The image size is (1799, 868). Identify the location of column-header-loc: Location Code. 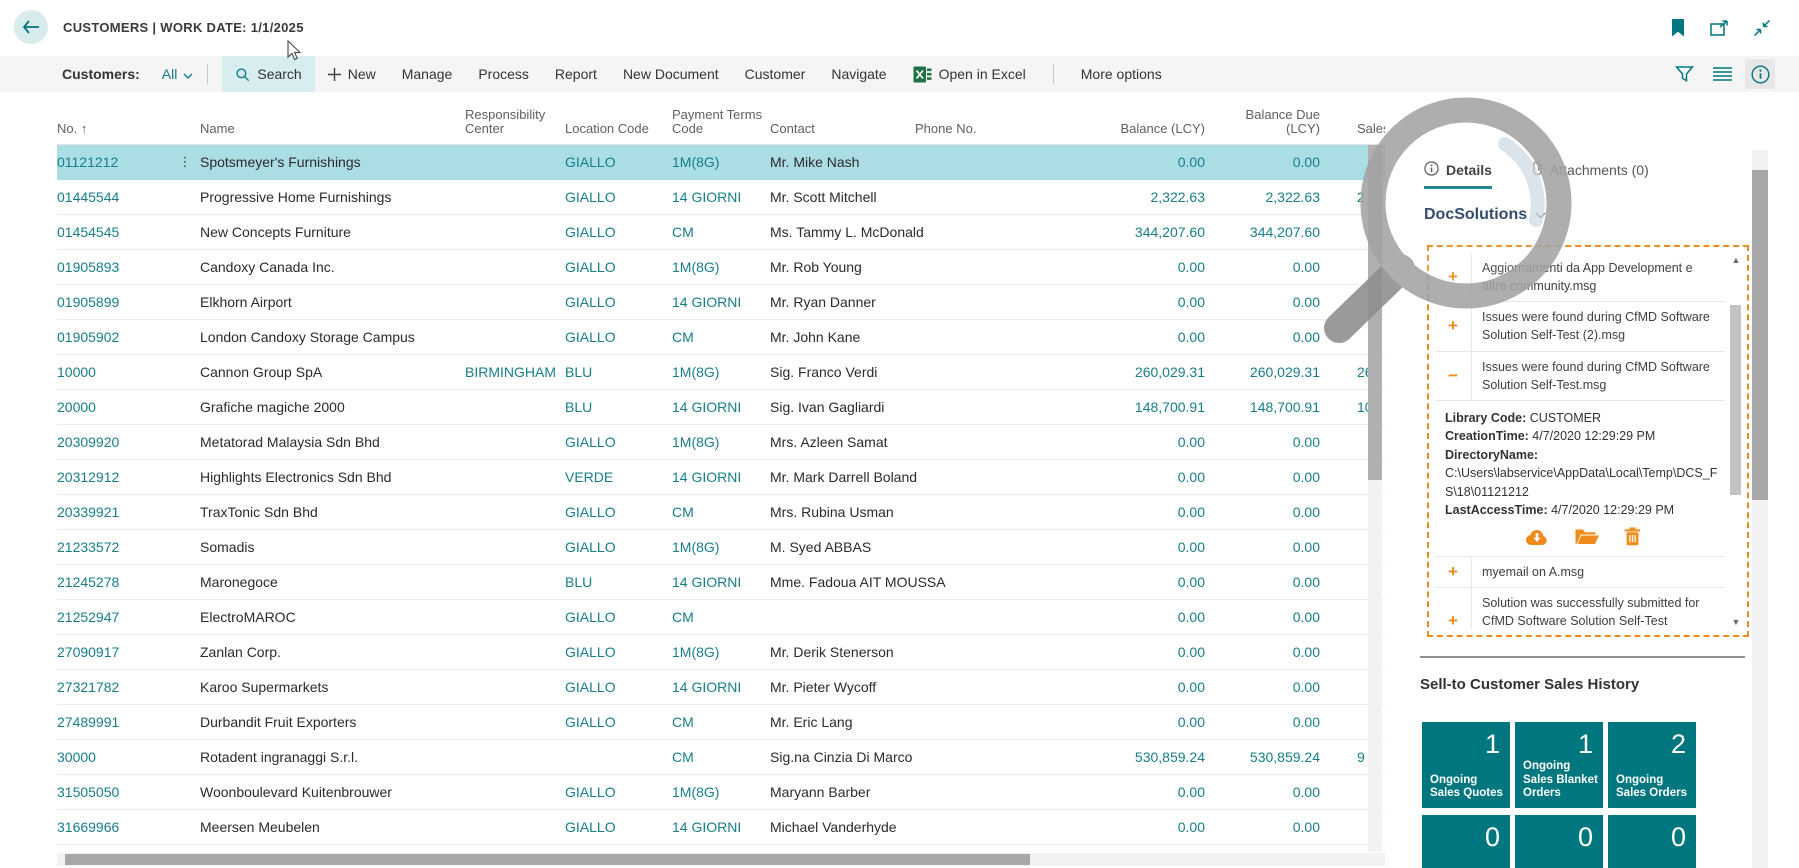
(618, 133).